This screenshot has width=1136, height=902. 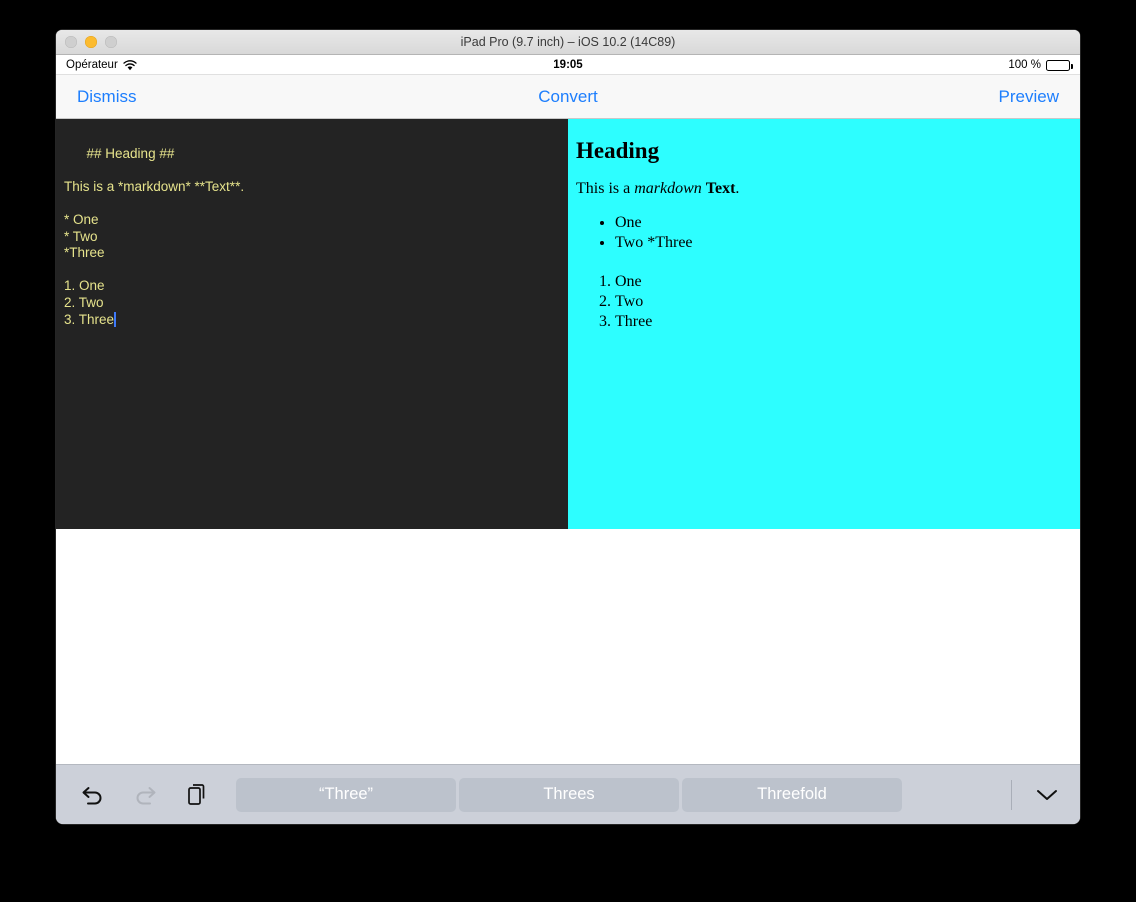 I want to click on paragraph-prefix: This is a, so click(x=605, y=189).